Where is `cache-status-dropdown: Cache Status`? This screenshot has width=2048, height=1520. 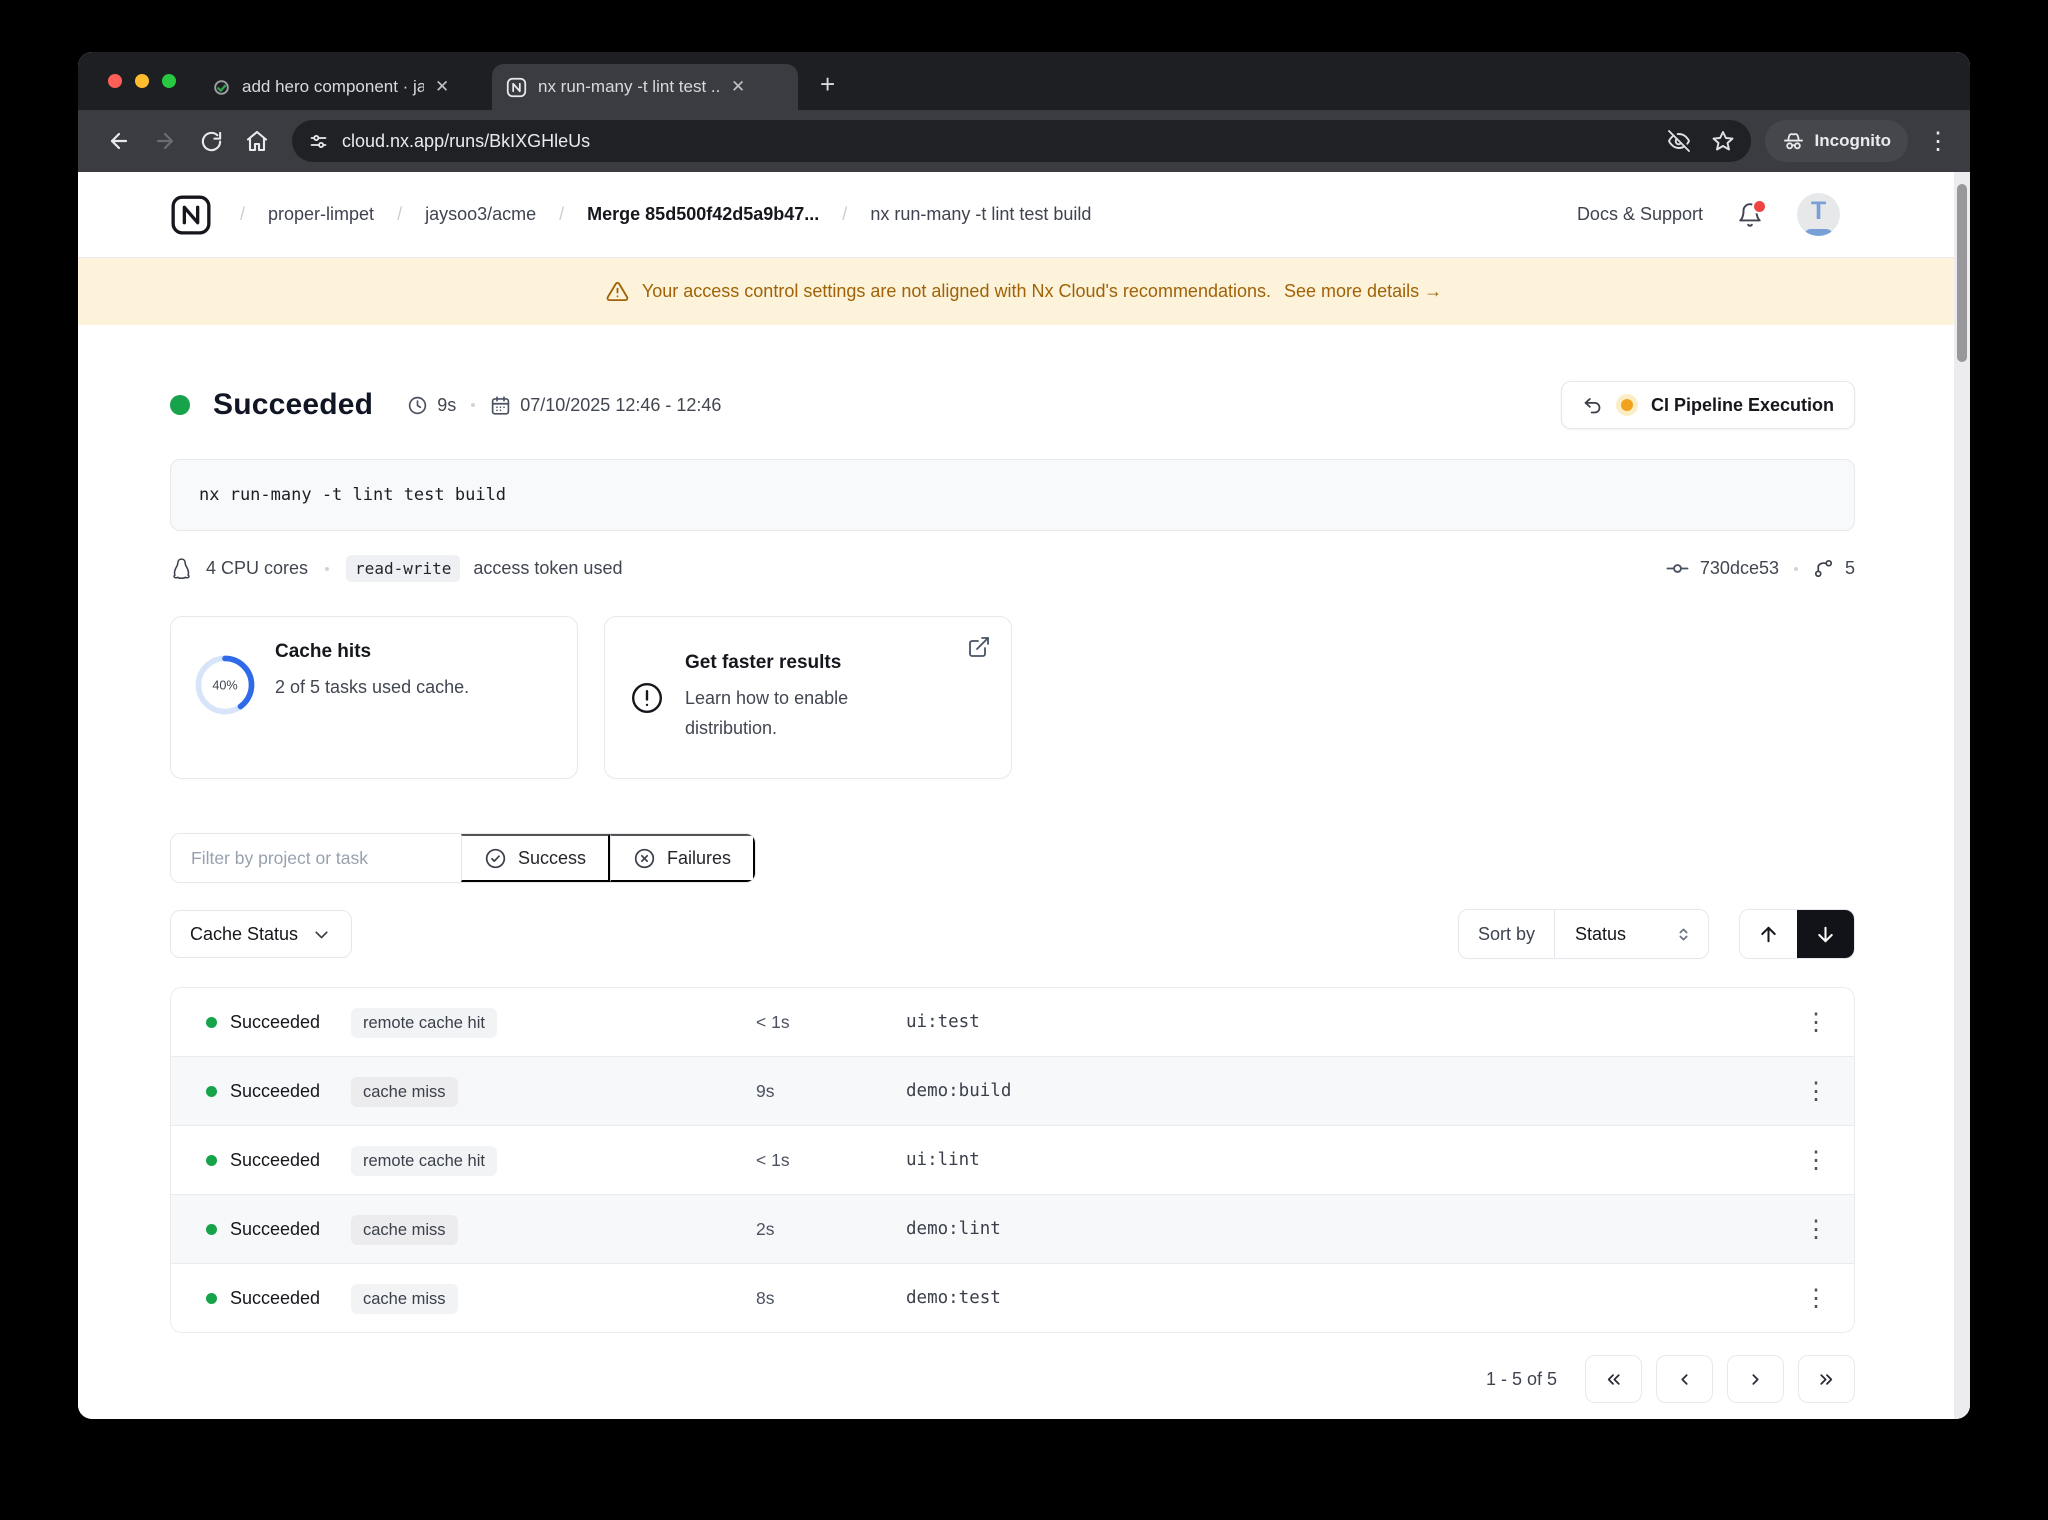 cache-status-dropdown: Cache Status is located at coordinates (261, 934).